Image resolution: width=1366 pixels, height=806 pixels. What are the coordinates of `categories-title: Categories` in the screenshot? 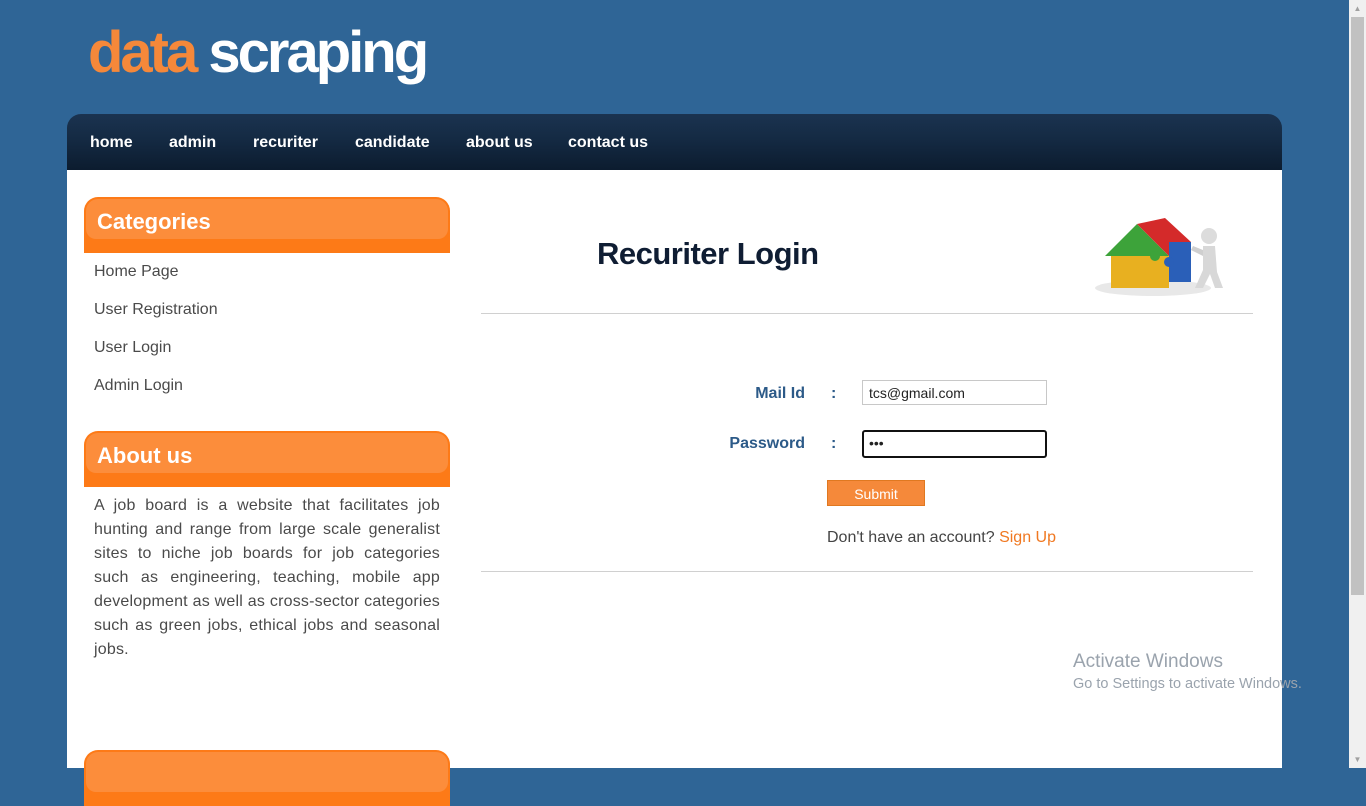 It's located at (154, 221).